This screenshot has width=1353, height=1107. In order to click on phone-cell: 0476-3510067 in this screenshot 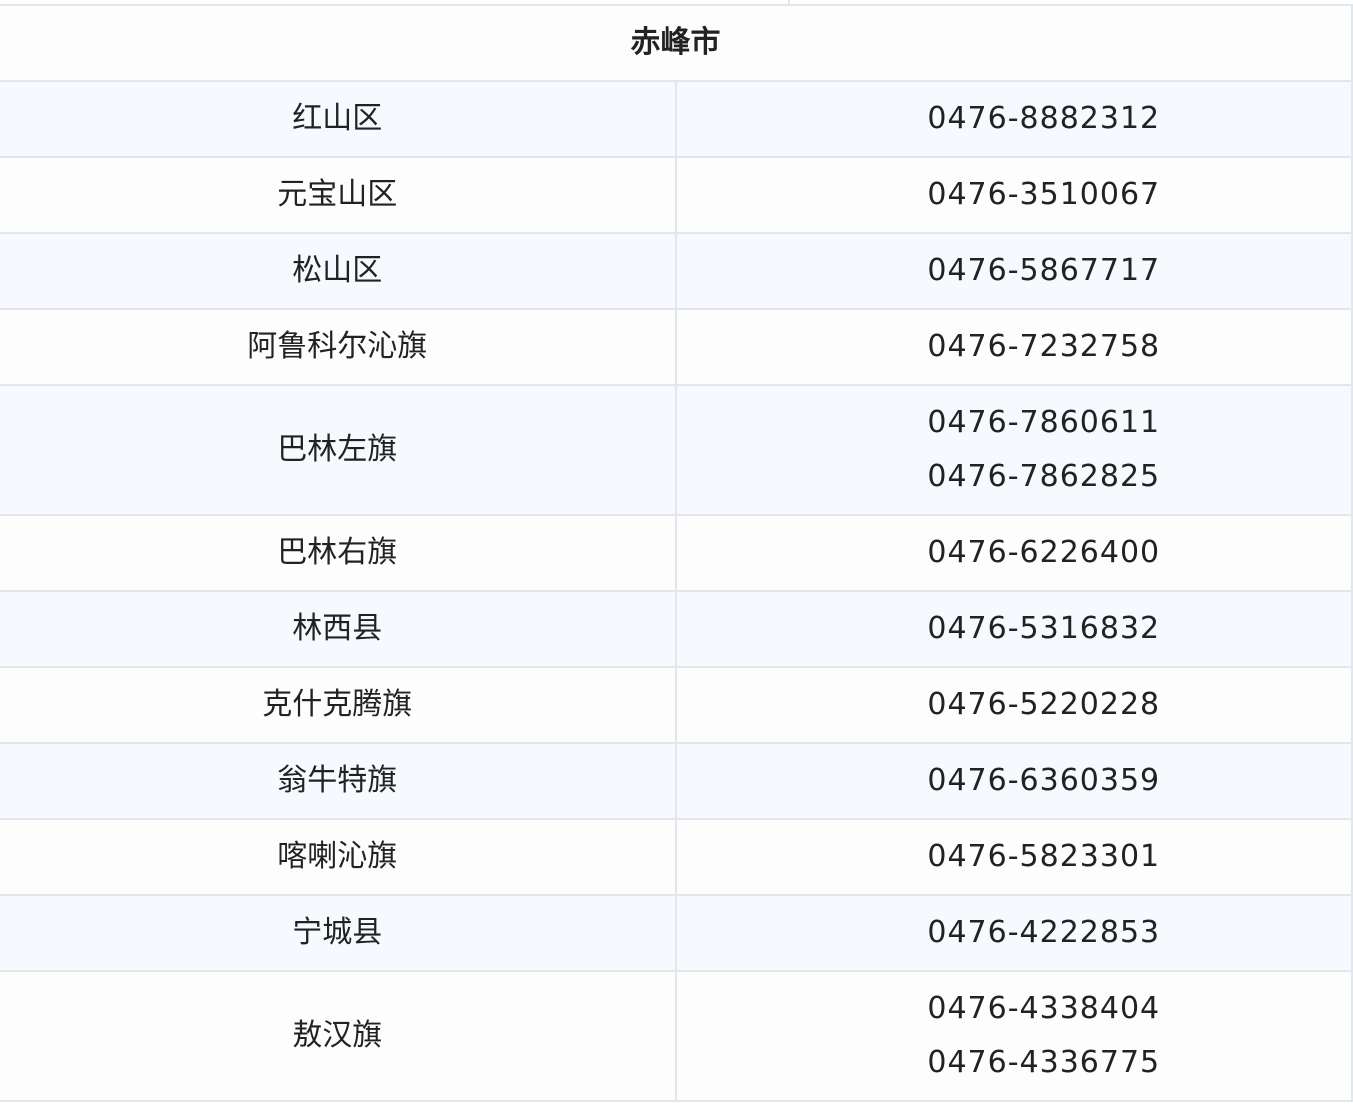, I will do `click(1013, 195)`.